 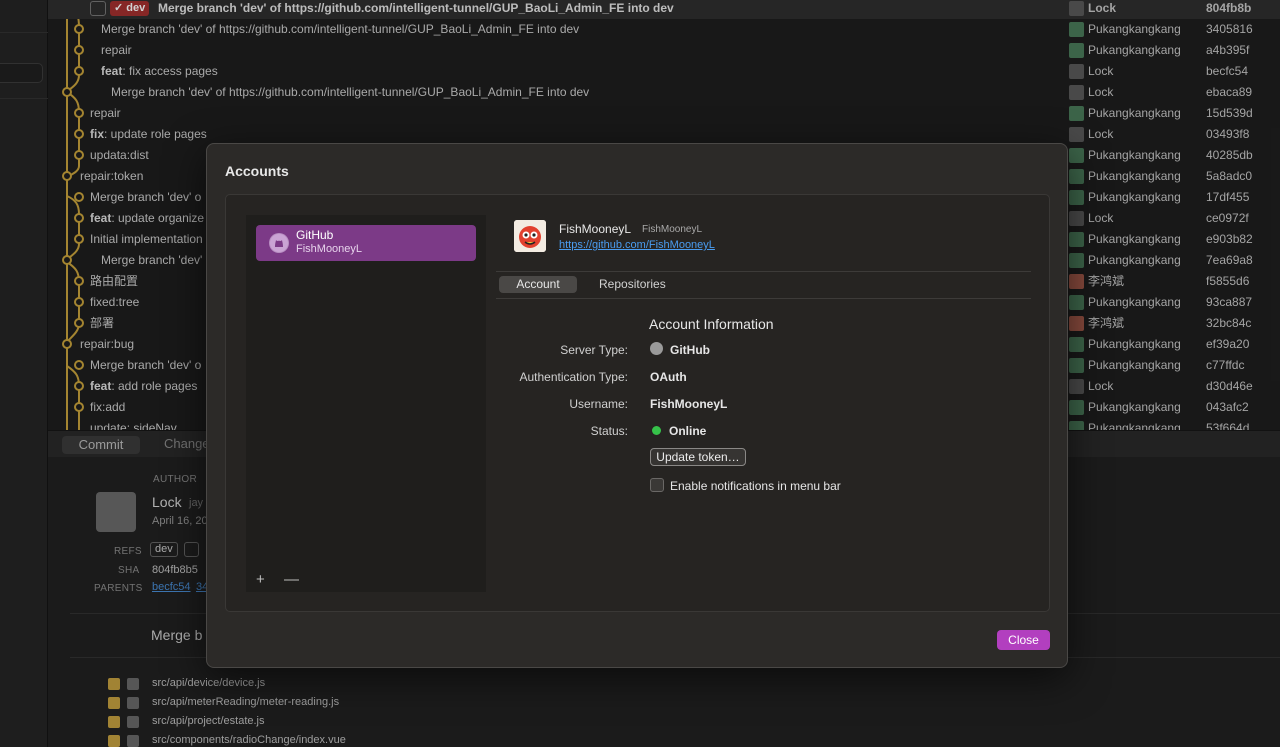 What do you see at coordinates (672, 229) in the screenshot?
I see `profile-login: FishMooneyL` at bounding box center [672, 229].